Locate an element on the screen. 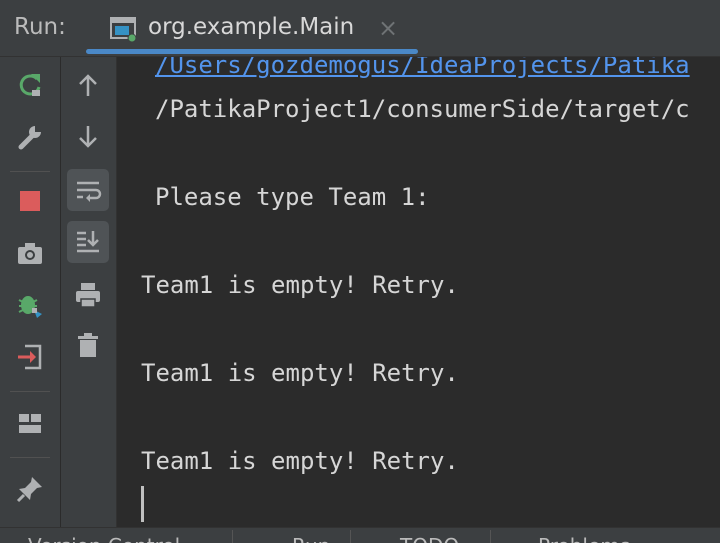 This screenshot has height=543, width=720. restore-layout-button is located at coordinates (30, 423).